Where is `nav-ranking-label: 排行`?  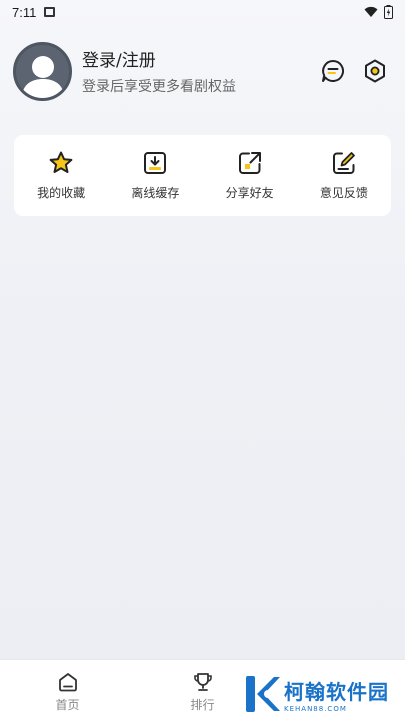
nav-ranking-label: 排行 is located at coordinates (202, 705).